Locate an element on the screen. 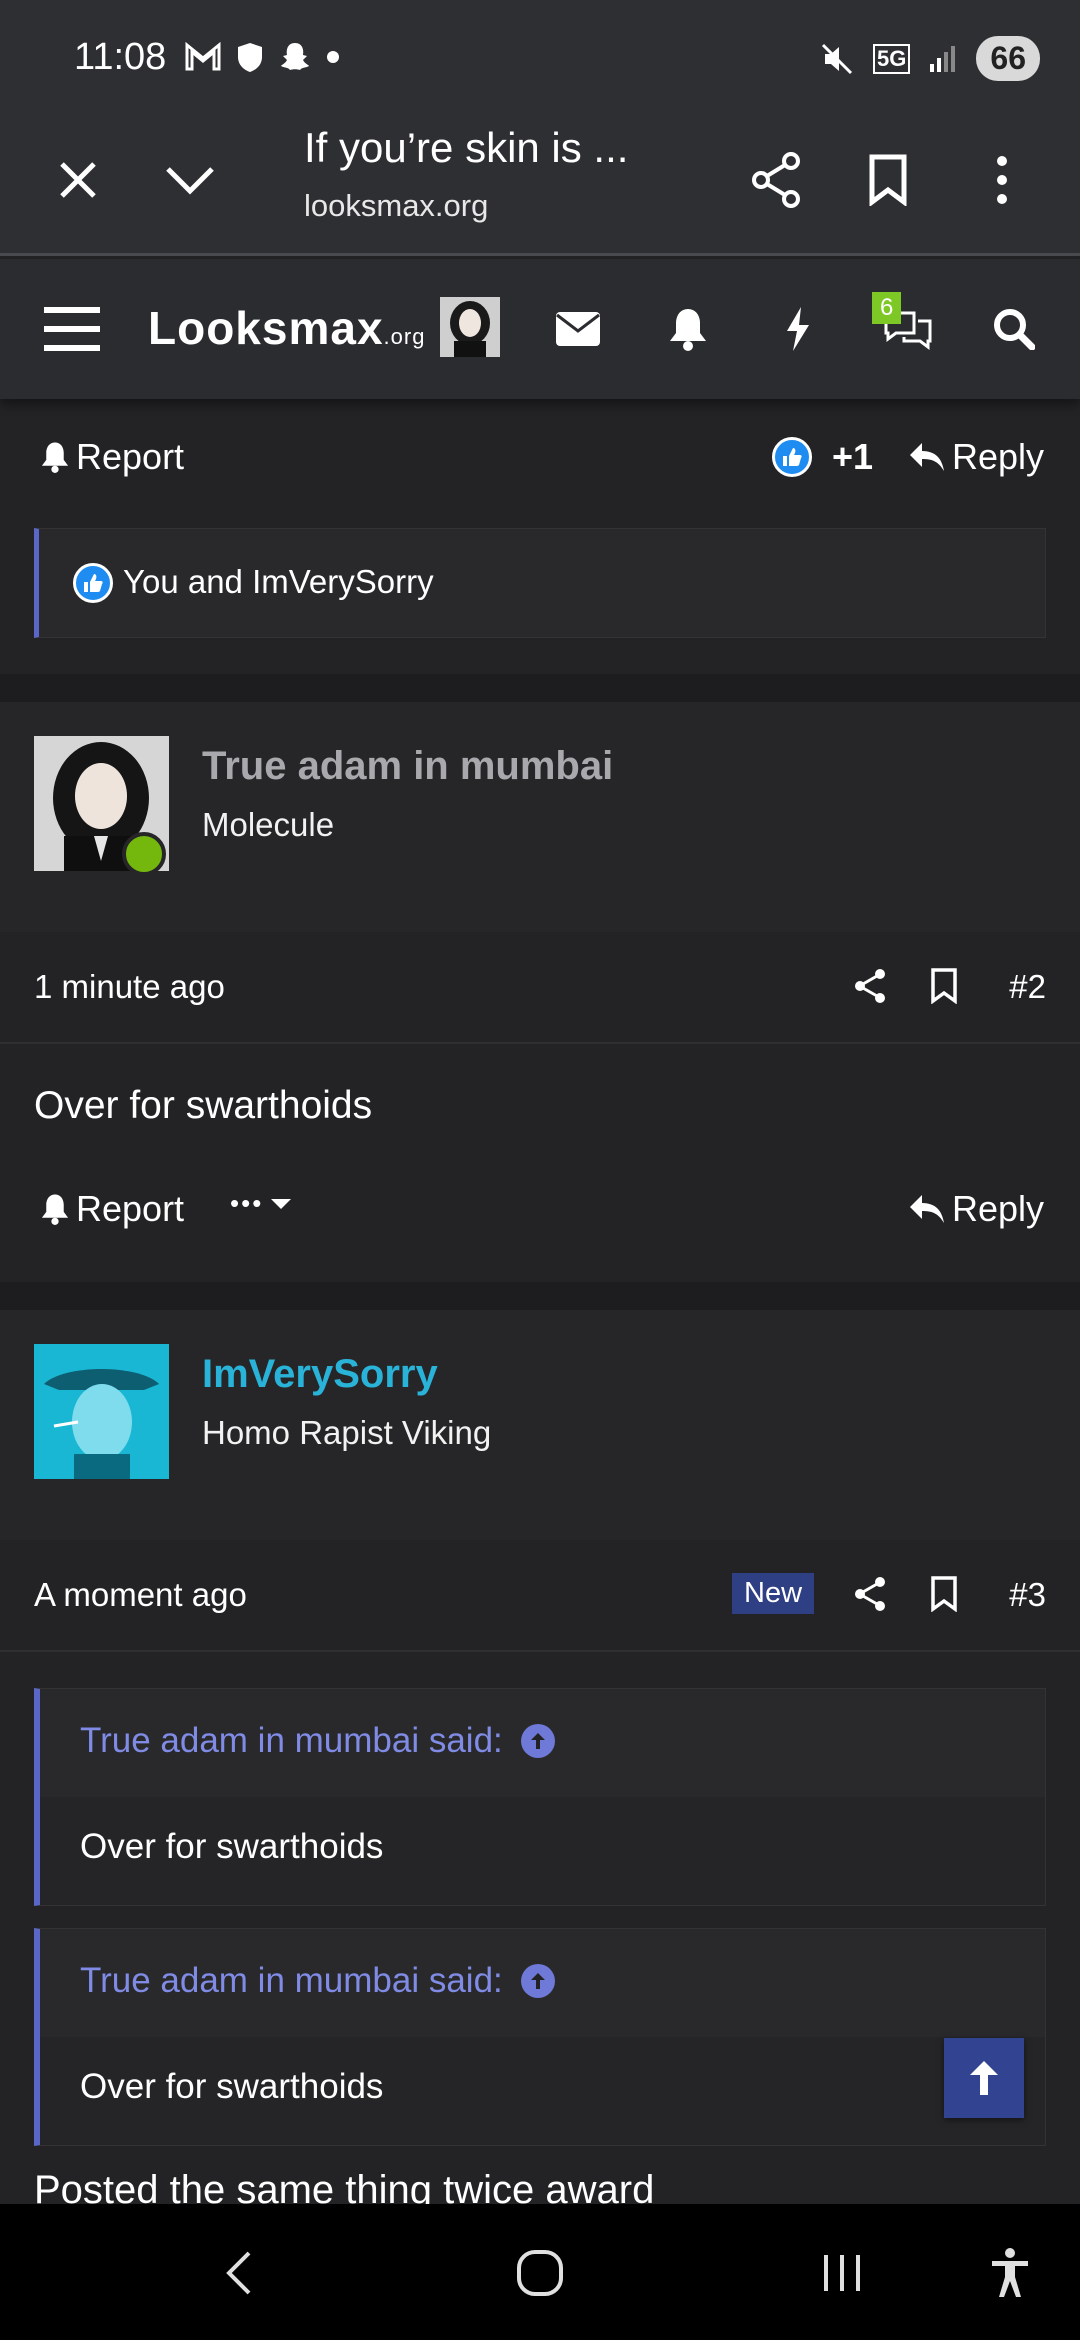 The width and height of the screenshot is (1080, 2340). notification-icons is located at coordinates (262, 57).